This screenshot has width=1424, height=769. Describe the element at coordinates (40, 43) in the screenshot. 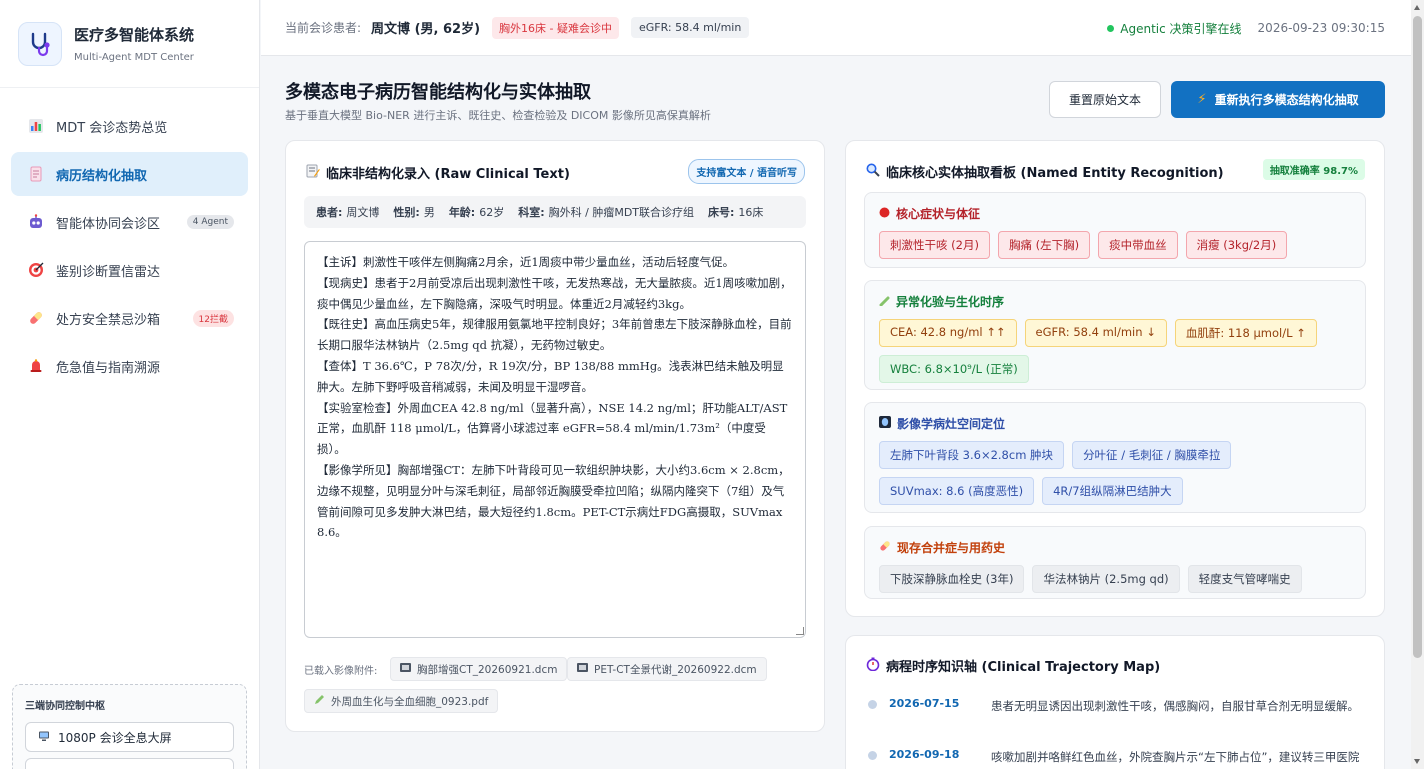

I see `stethoscope-icon` at that location.